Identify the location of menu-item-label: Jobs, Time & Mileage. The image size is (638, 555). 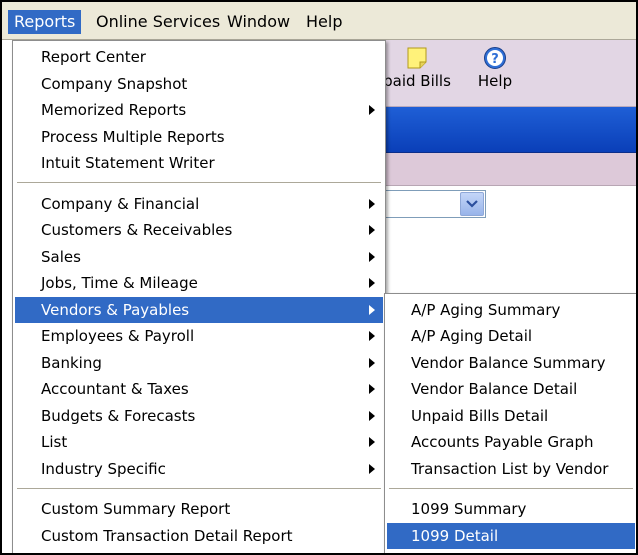
(119, 283).